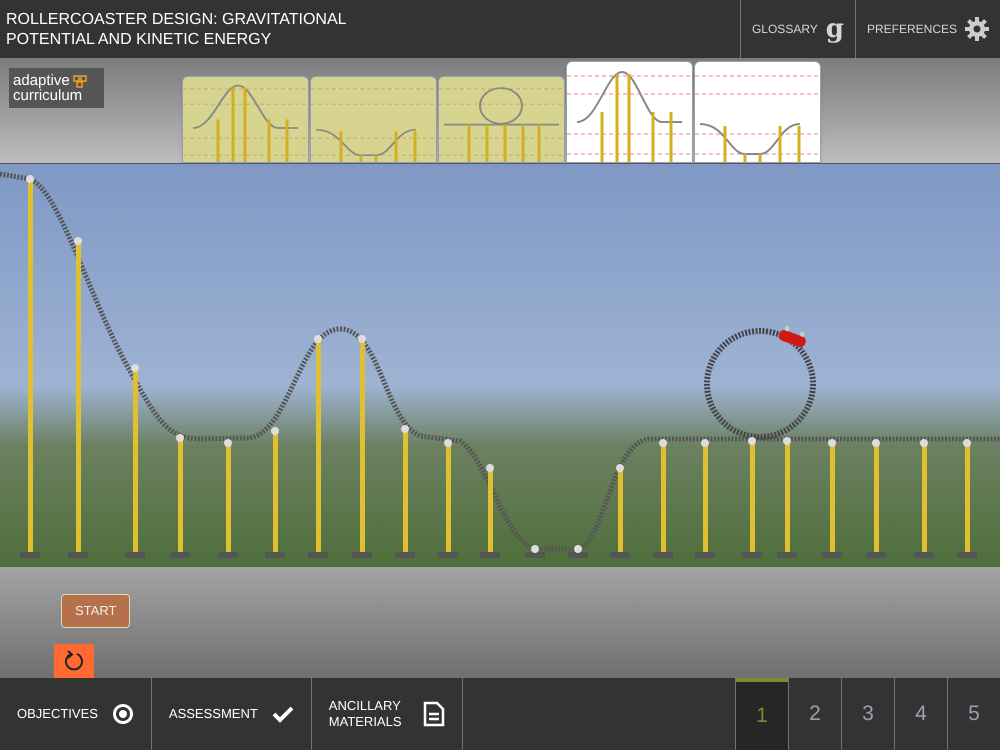 The width and height of the screenshot is (1000, 750). Describe the element at coordinates (95, 611) in the screenshot. I see `start-button: START` at that location.